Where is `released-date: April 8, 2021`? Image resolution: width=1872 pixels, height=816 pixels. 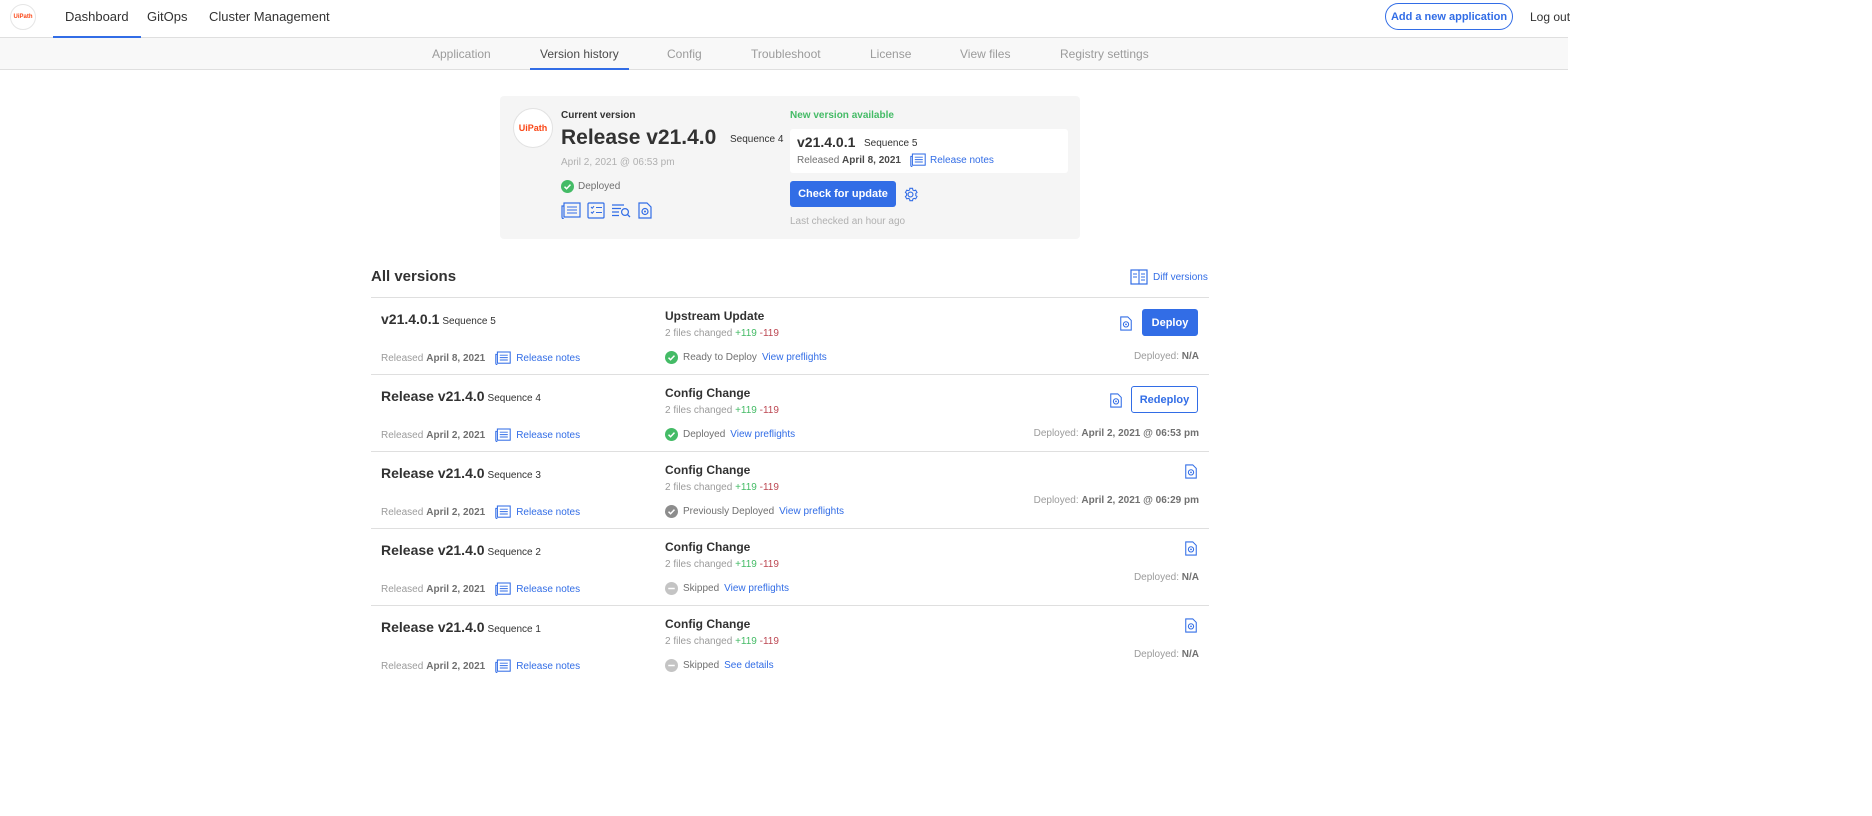 released-date: April 8, 2021 is located at coordinates (456, 358).